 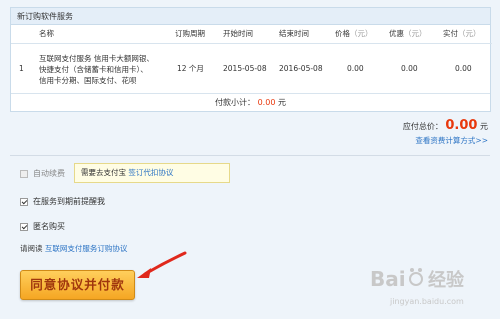 I want to click on col-paid-label: 实付, so click(x=450, y=34).